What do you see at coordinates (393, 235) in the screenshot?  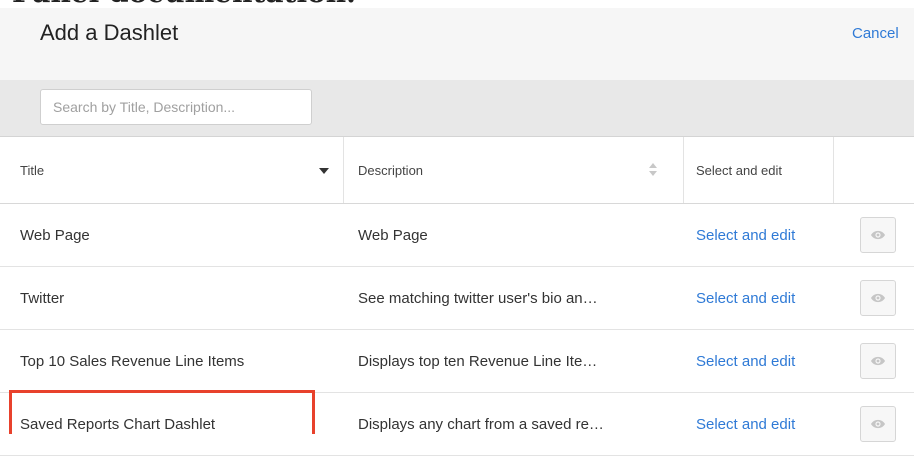 I see `row-description: Web Page` at bounding box center [393, 235].